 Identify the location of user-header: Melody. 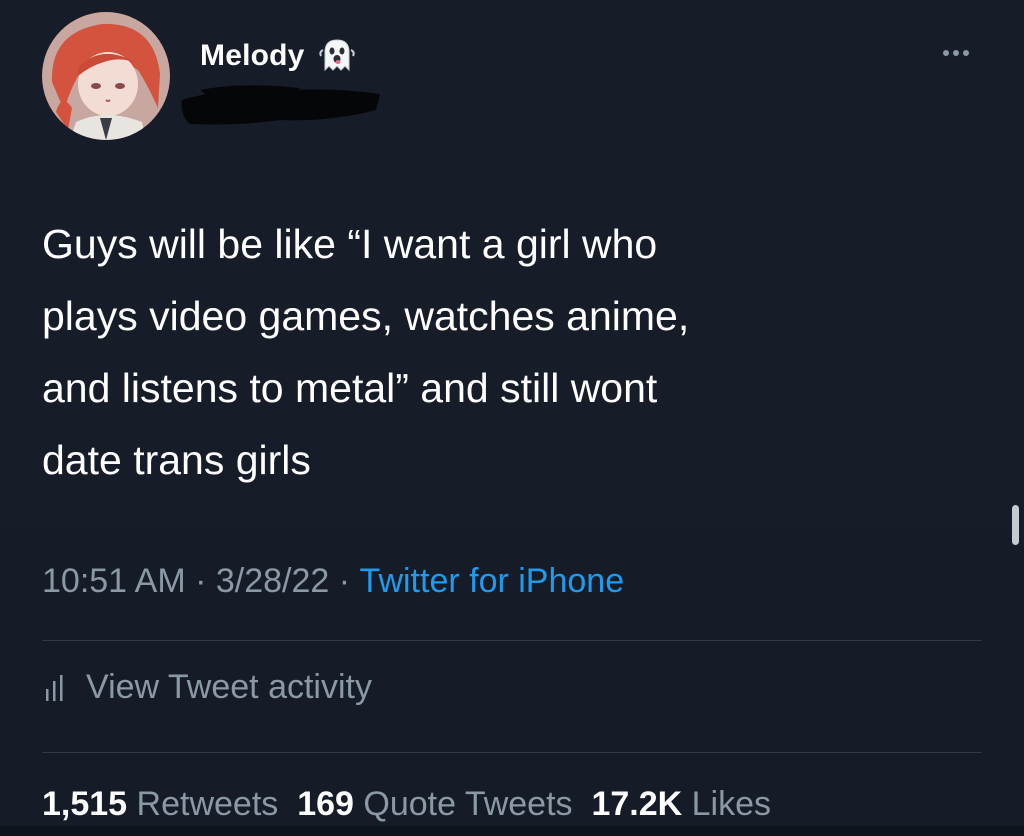
(278, 56).